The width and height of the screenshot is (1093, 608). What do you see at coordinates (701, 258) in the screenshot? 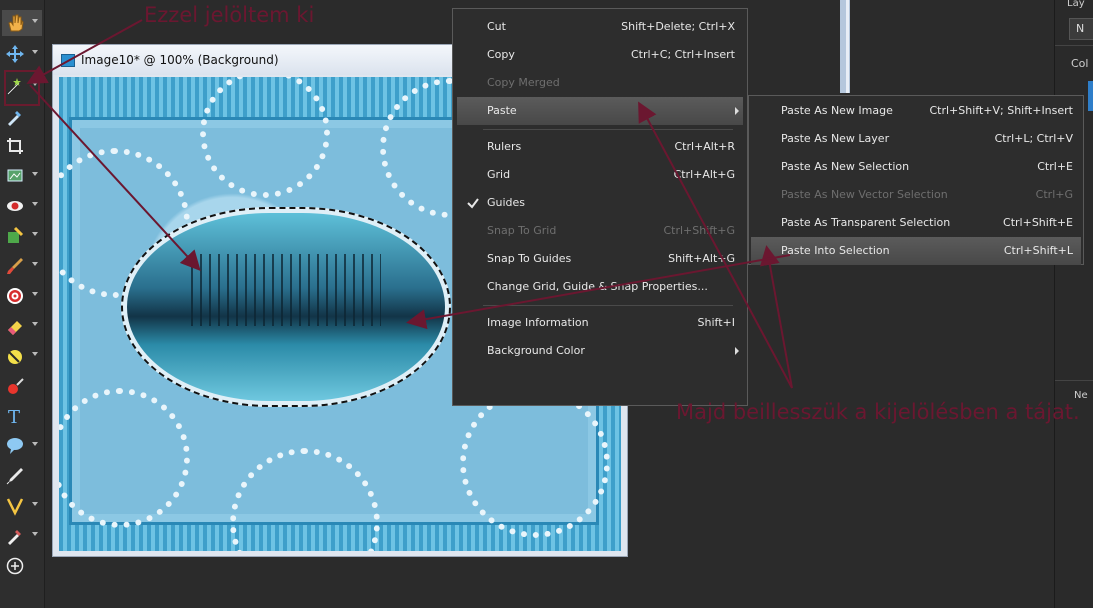
I see `menu-item-shortcut: Shift+Alt+G` at bounding box center [701, 258].